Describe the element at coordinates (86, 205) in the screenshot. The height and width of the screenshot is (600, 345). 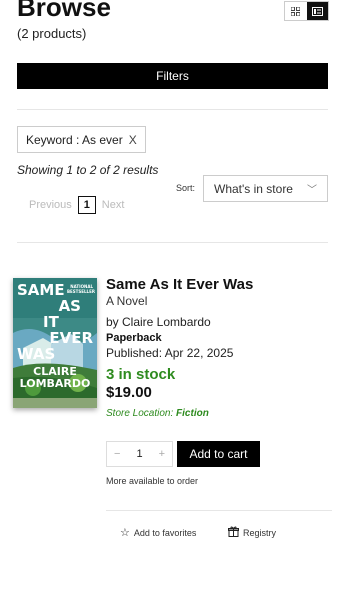
I see `current-page: 1` at that location.